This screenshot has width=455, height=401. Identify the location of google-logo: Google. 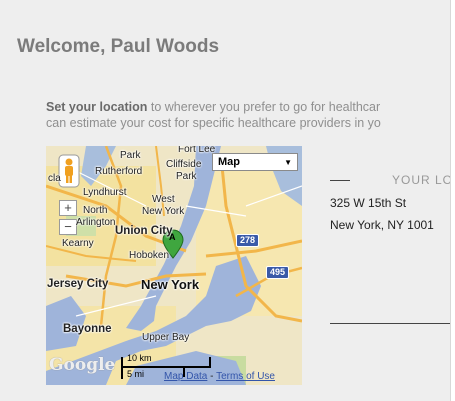
(82, 365).